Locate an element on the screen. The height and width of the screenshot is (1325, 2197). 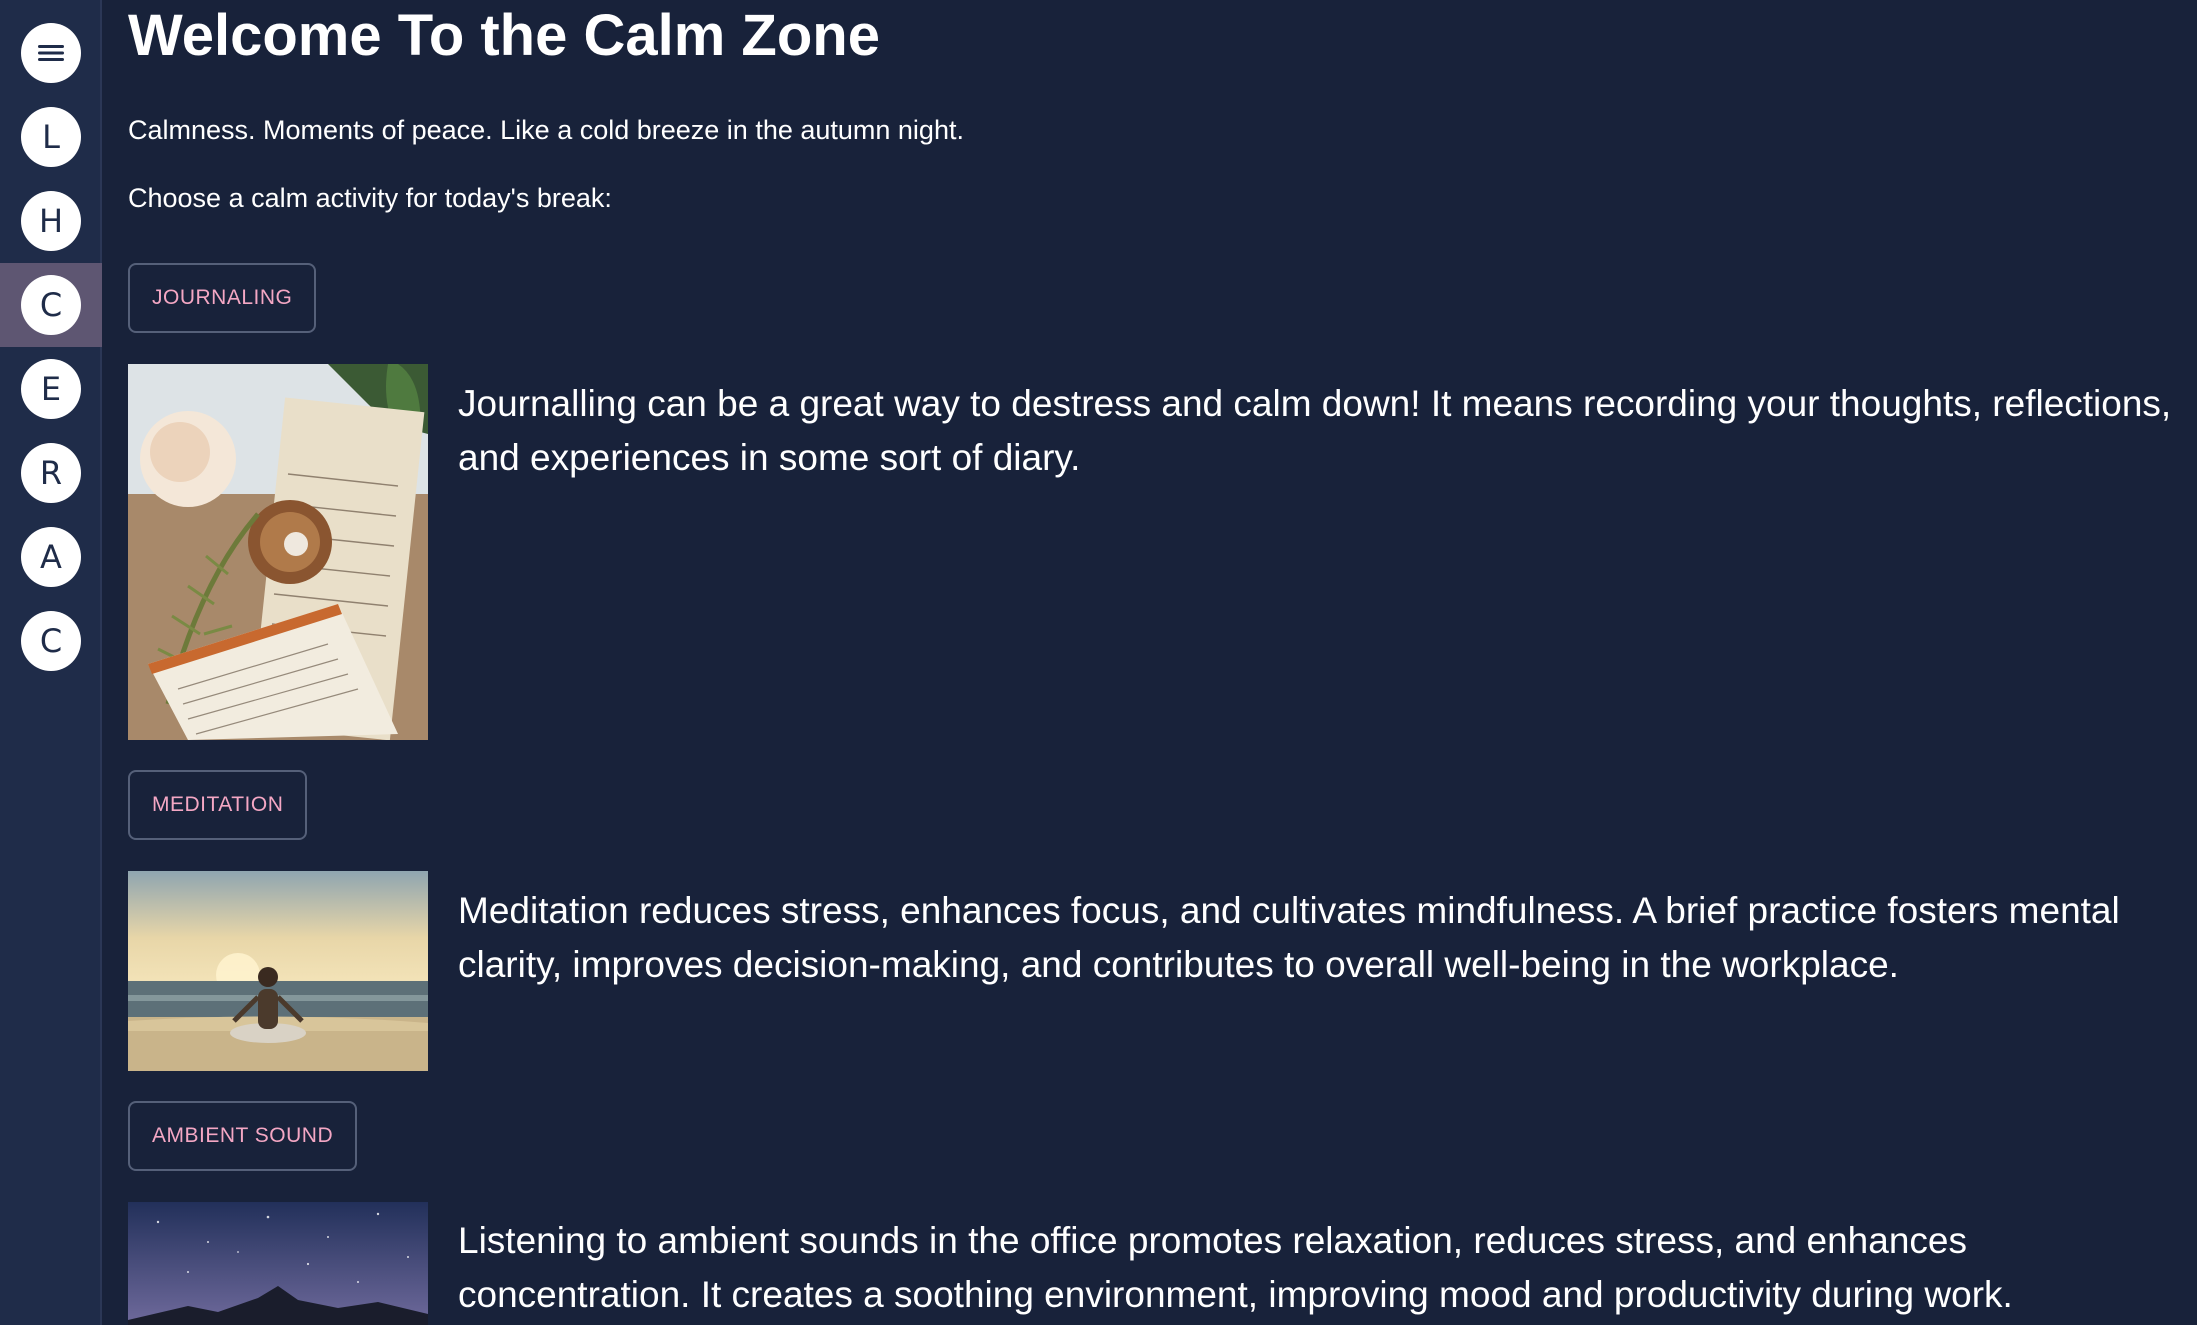
meditation-button: MEDITATION is located at coordinates (218, 805).